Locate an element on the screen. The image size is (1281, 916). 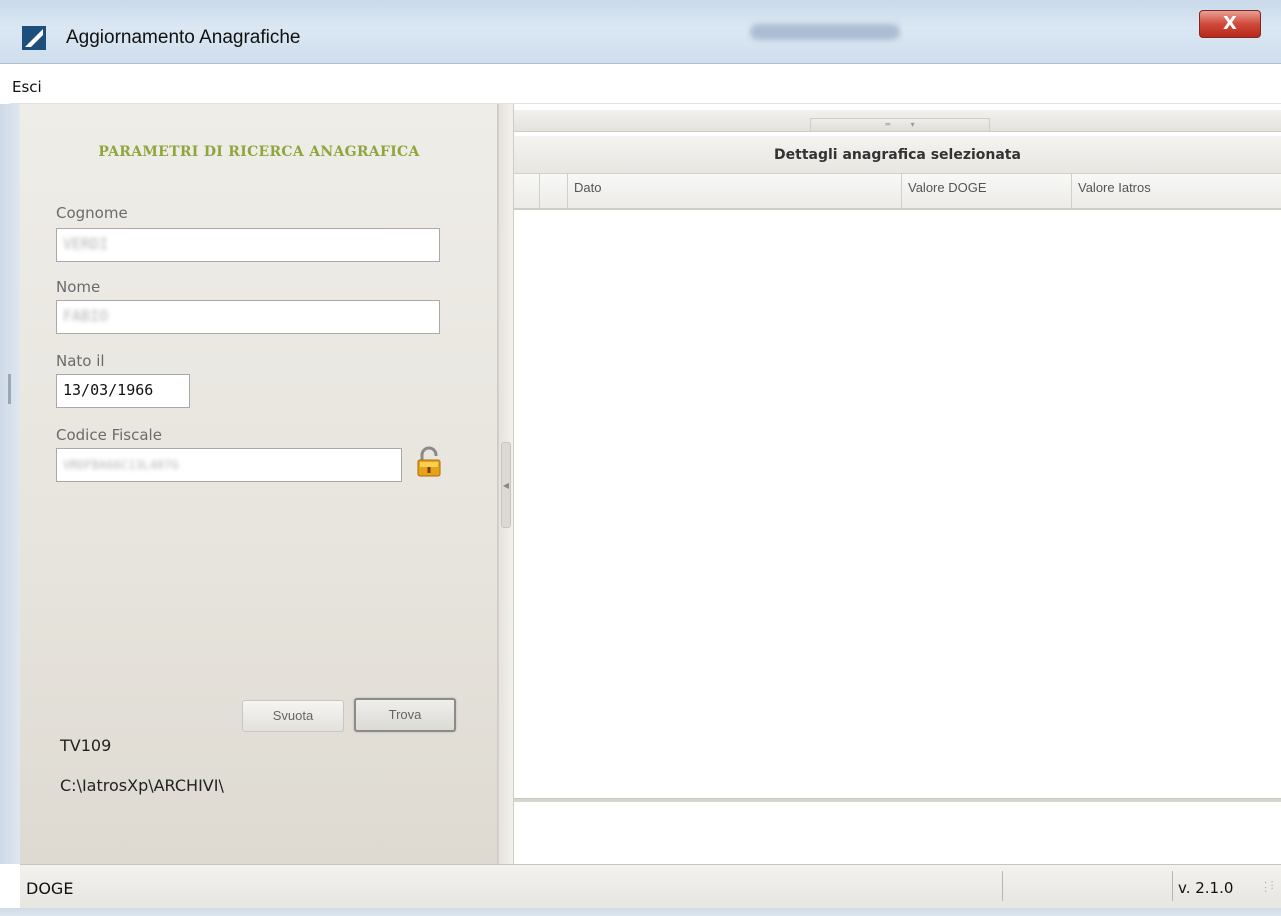
station-code: TV109 is located at coordinates (86, 745).